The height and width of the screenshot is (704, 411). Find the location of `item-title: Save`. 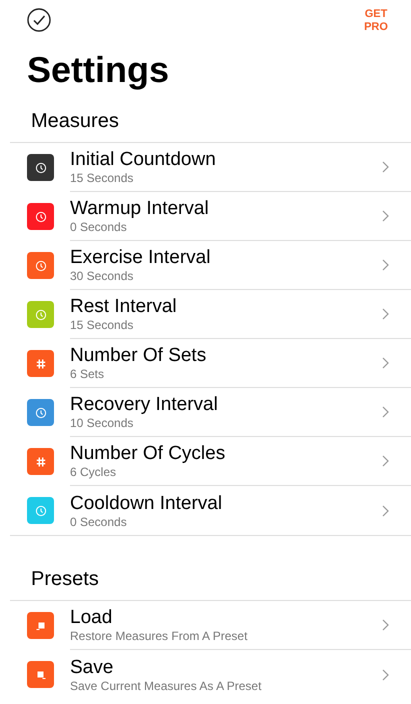

item-title: Save is located at coordinates (226, 667).